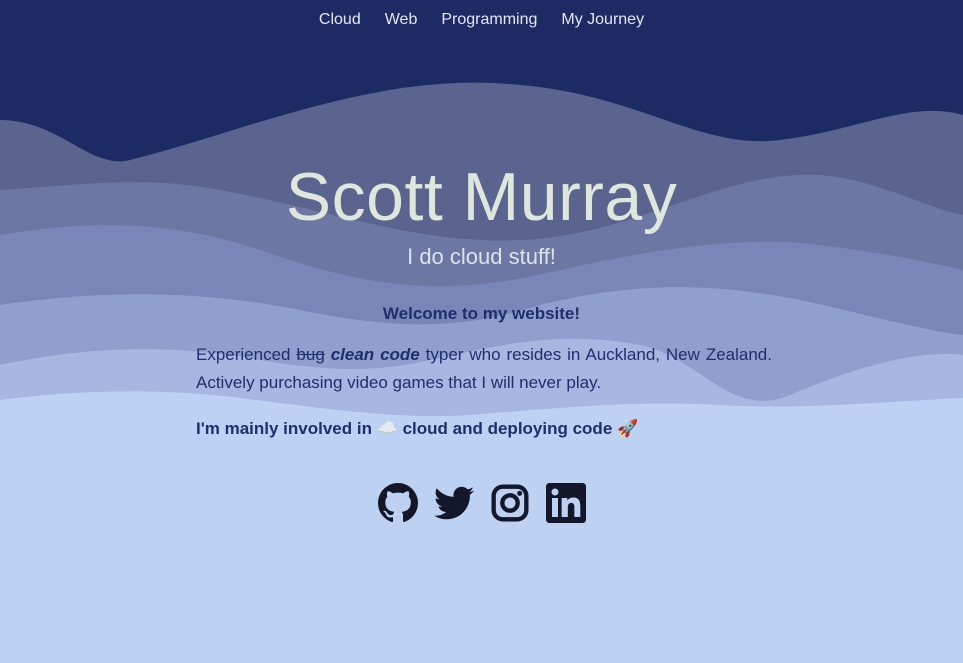 The height and width of the screenshot is (663, 963). I want to click on linkedin-icon, so click(565, 503).